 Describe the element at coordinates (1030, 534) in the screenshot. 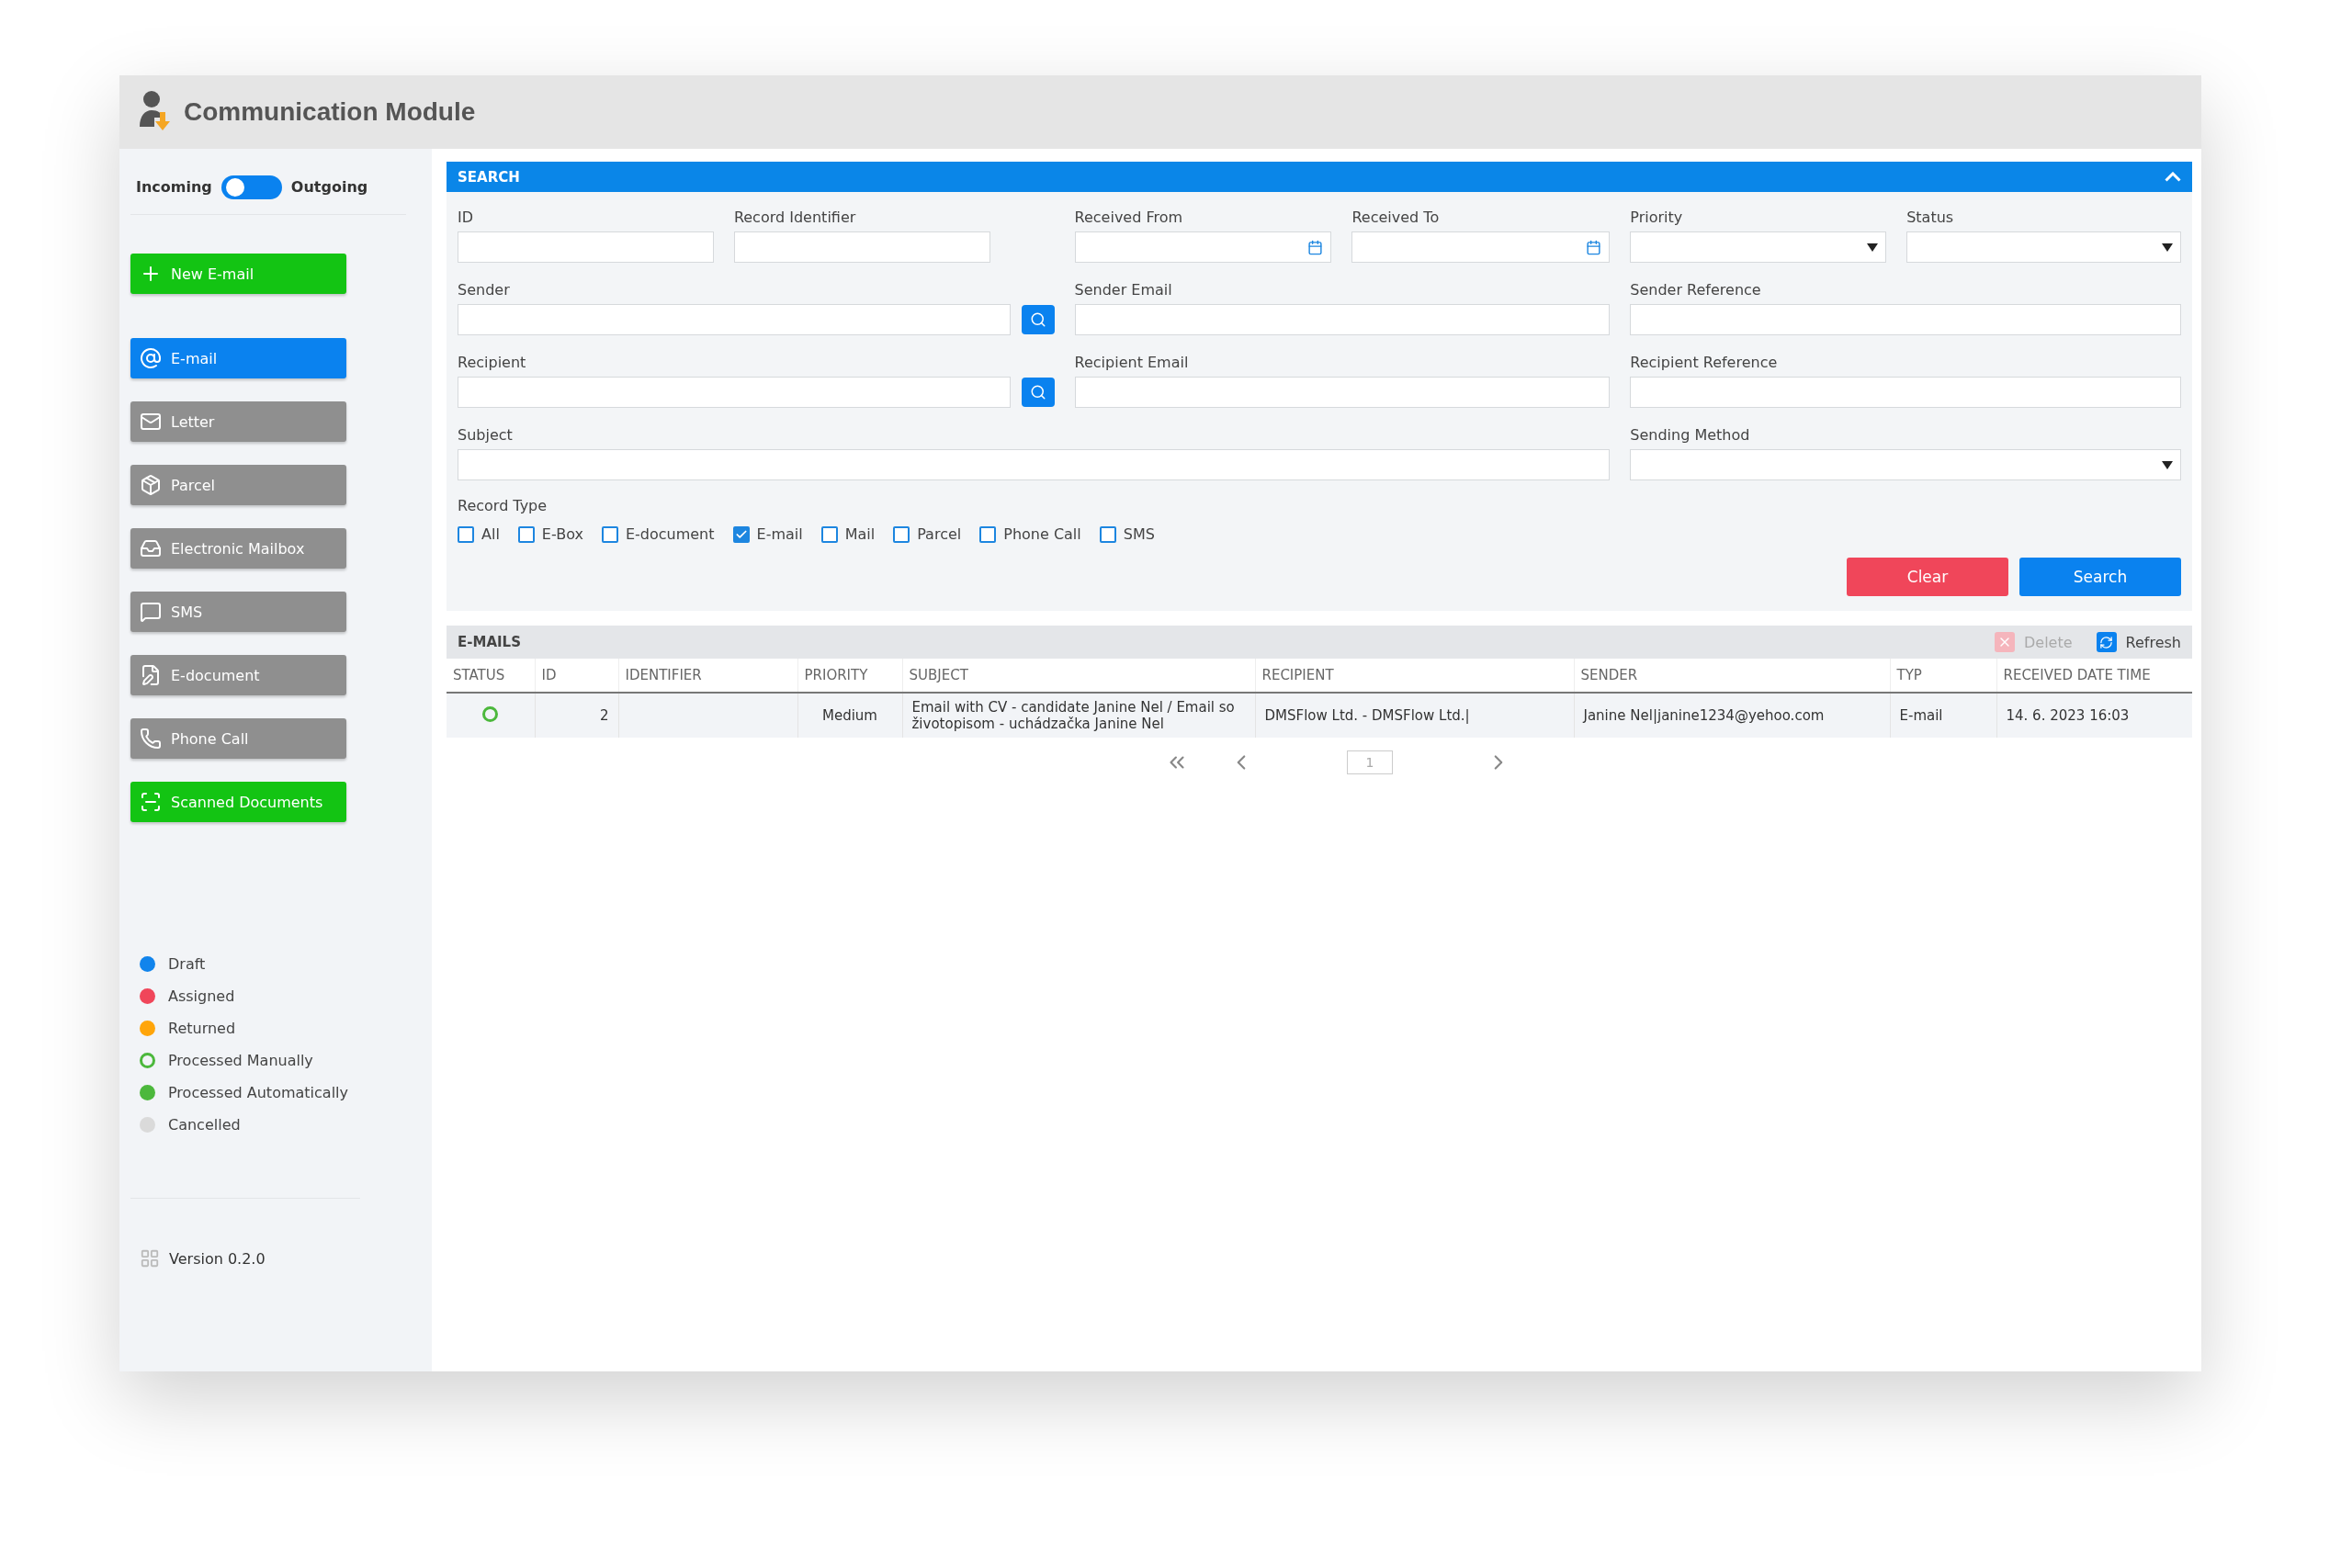

I see `checkbox: Phone Call` at that location.